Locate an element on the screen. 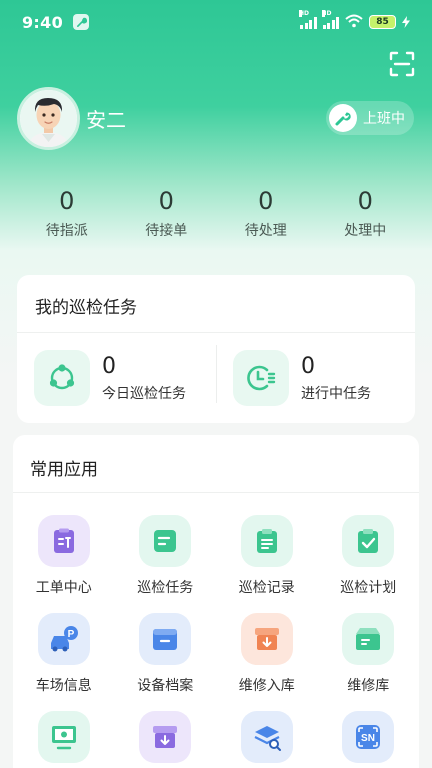 The height and width of the screenshot is (768, 432). status-time: 9:40 is located at coordinates (42, 22).